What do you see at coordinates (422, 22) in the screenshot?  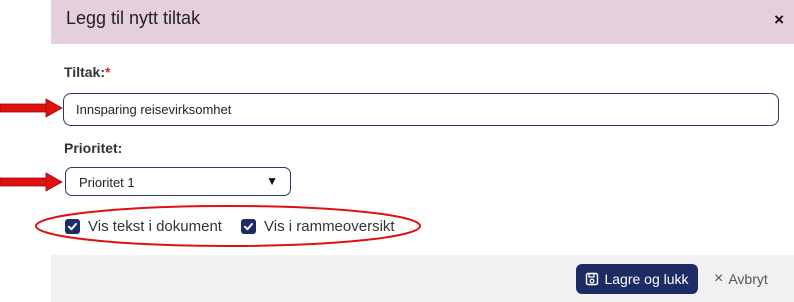 I see `dialog-header: Legg til nytt tiltak ×` at bounding box center [422, 22].